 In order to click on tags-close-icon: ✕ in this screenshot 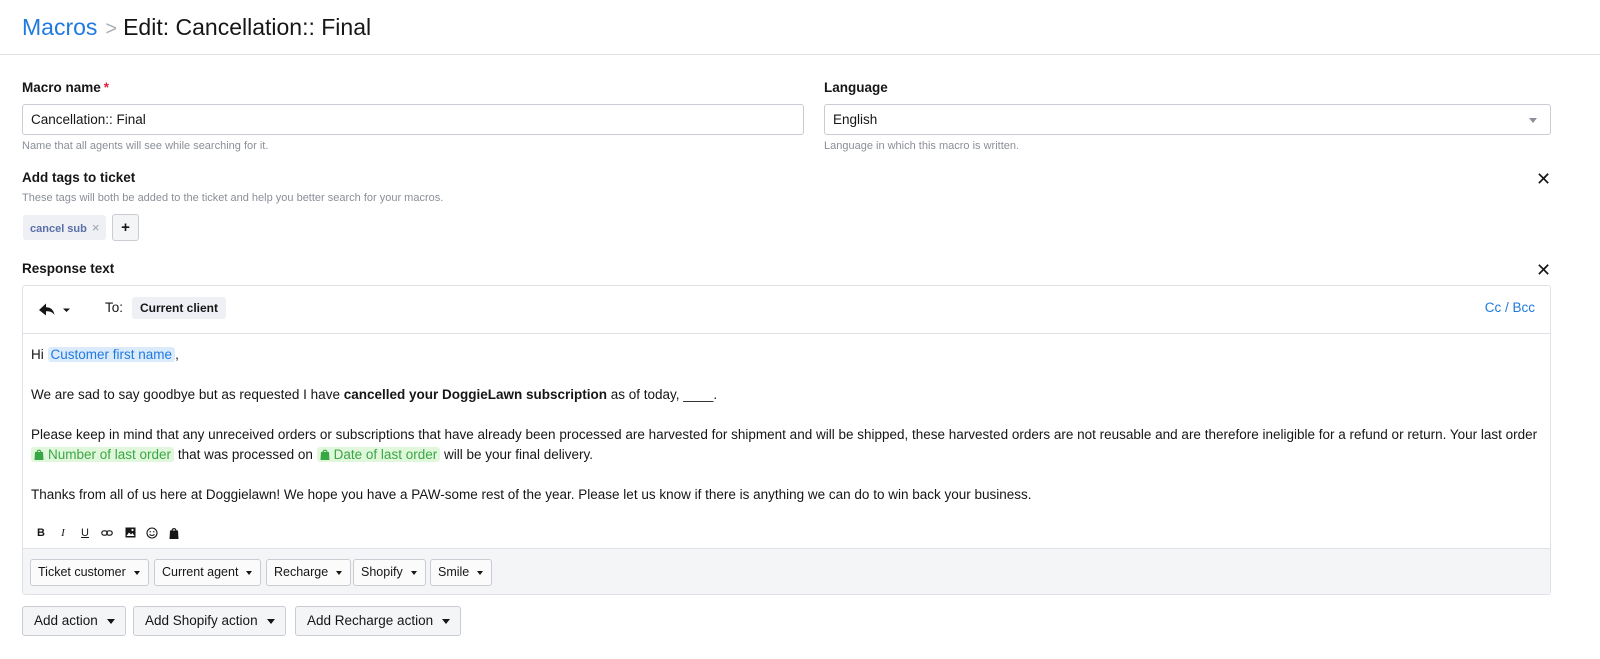, I will do `click(1543, 179)`.